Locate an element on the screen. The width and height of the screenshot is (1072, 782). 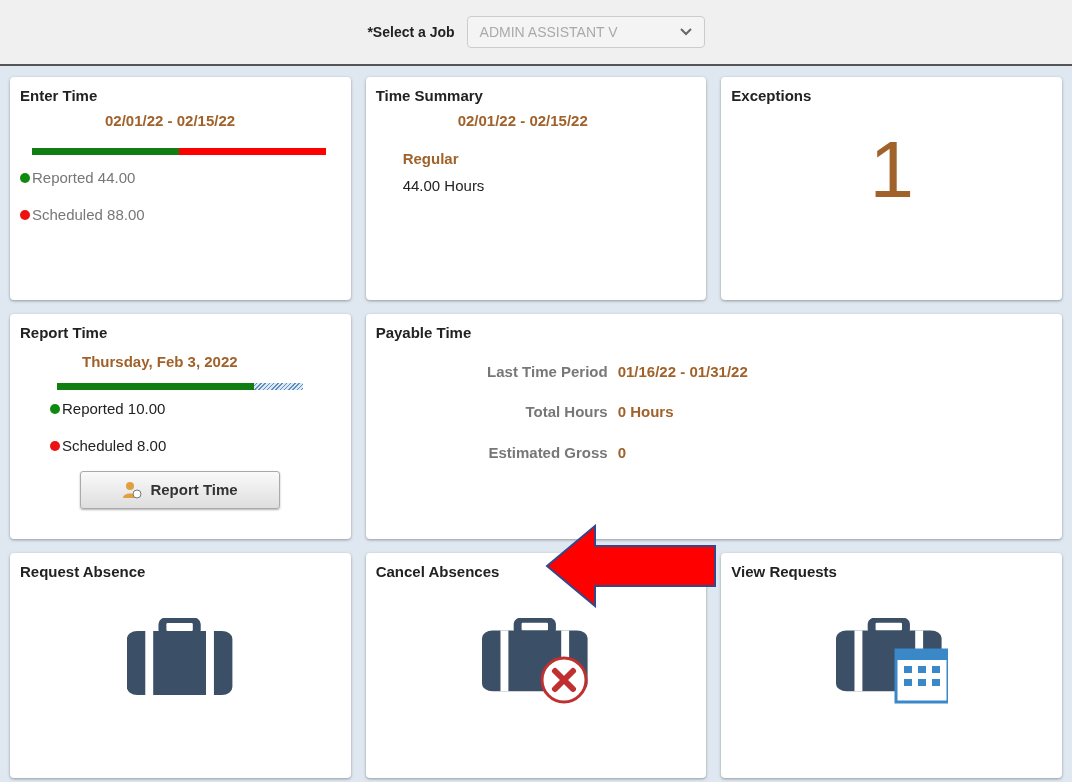
briefcase-cancel-icon is located at coordinates (536, 660).